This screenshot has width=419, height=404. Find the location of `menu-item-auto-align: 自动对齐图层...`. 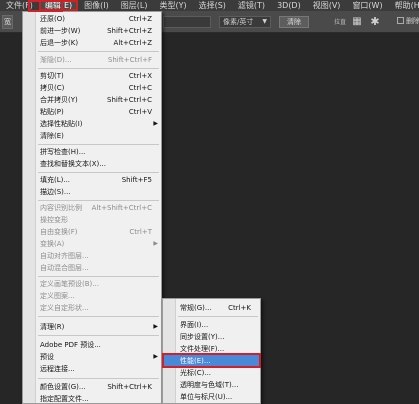

menu-item-auto-align: 自动对齐图层... is located at coordinates (92, 256).